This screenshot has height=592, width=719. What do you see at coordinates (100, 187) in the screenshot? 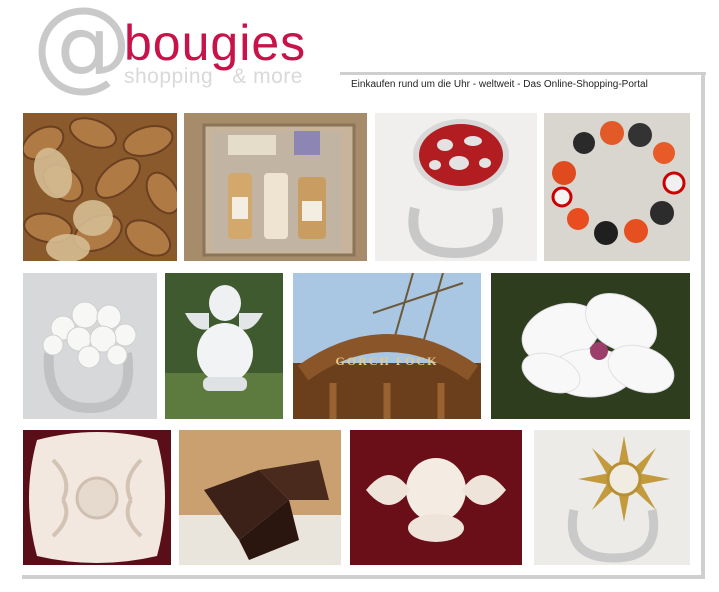
I see `photo-almonds` at bounding box center [100, 187].